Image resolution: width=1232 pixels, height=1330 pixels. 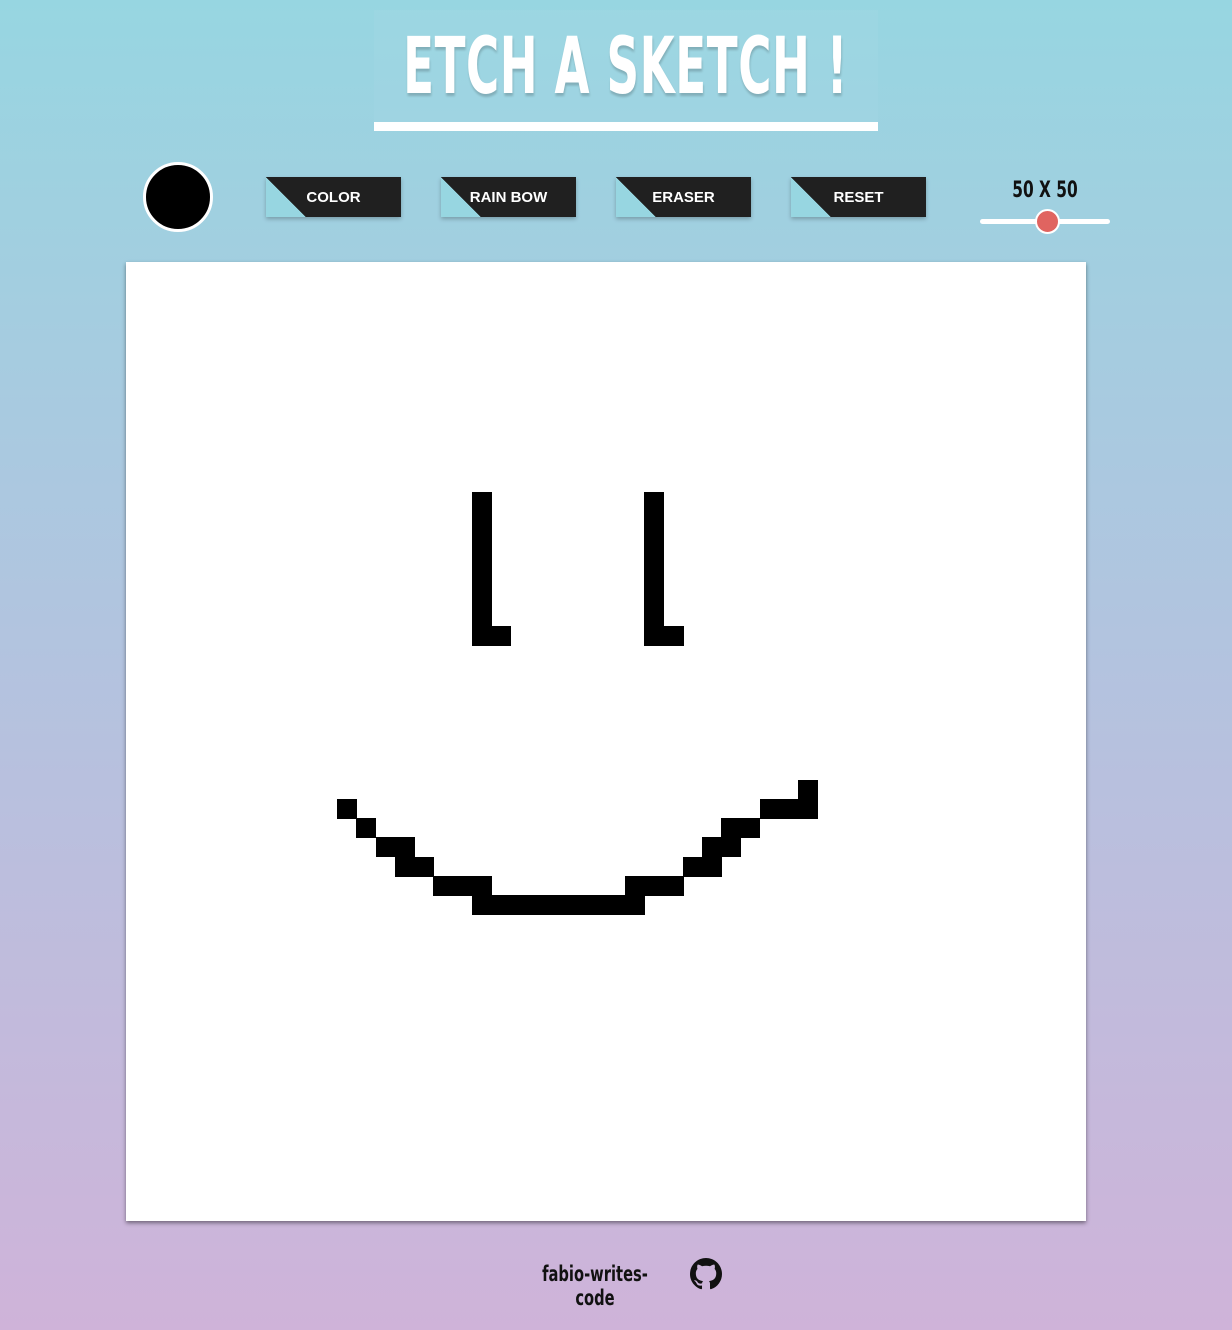 What do you see at coordinates (595, 1286) in the screenshot?
I see `author-name: fabio-writes-code` at bounding box center [595, 1286].